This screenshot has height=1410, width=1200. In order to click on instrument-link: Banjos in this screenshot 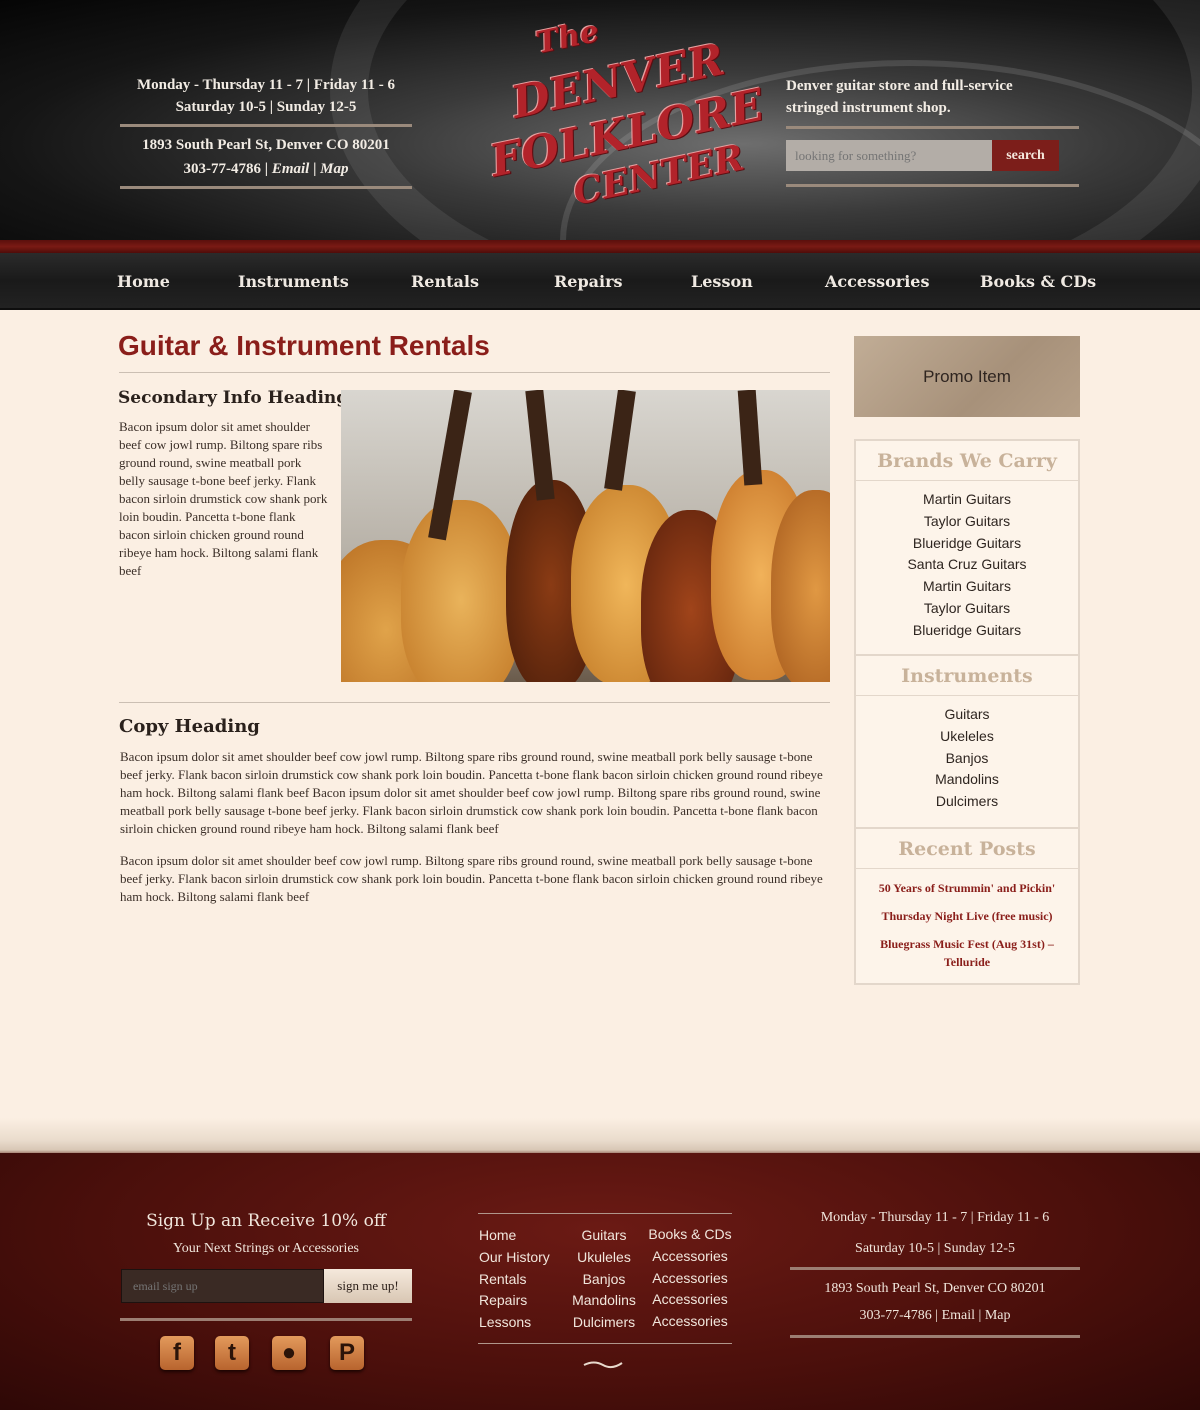, I will do `click(967, 761)`.